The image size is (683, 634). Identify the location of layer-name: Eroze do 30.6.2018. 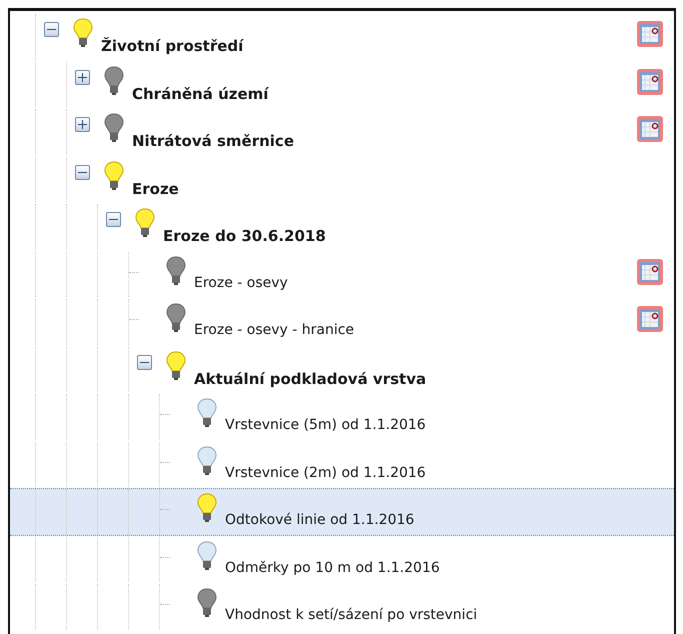
(244, 236).